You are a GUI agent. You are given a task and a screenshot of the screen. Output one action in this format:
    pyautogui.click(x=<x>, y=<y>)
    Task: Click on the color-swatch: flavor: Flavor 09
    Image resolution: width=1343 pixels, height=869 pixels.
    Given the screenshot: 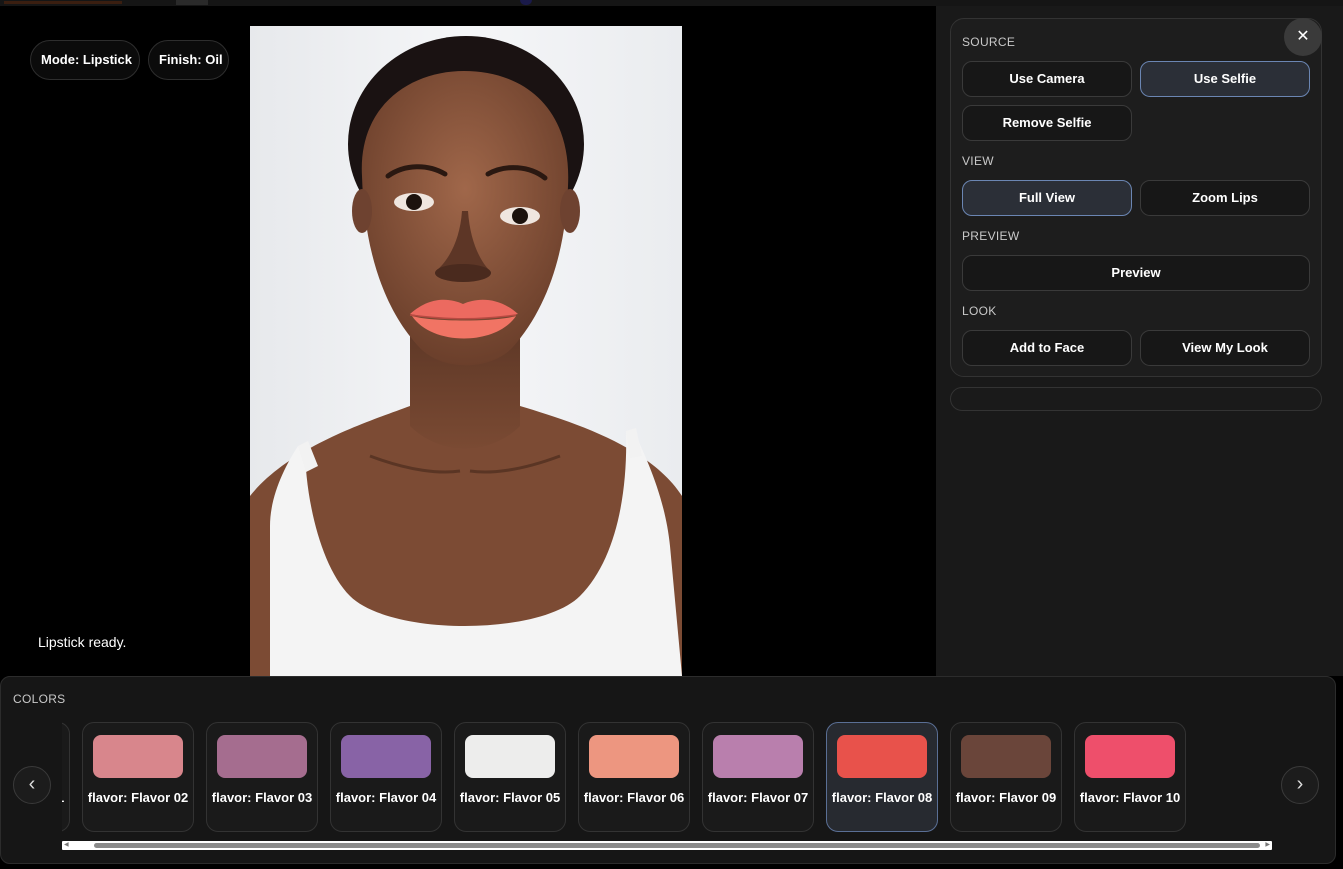 What is the action you would take?
    pyautogui.click(x=1006, y=777)
    